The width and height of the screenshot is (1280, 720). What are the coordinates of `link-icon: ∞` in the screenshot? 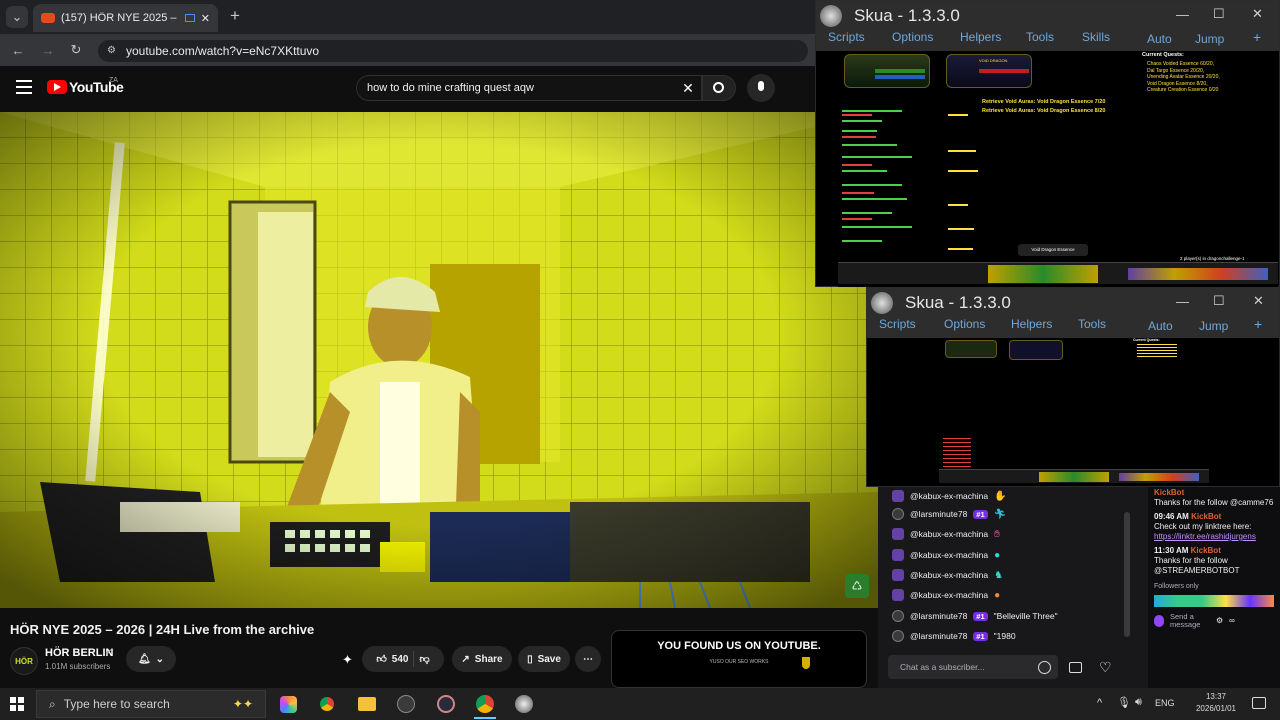 It's located at (1232, 621).